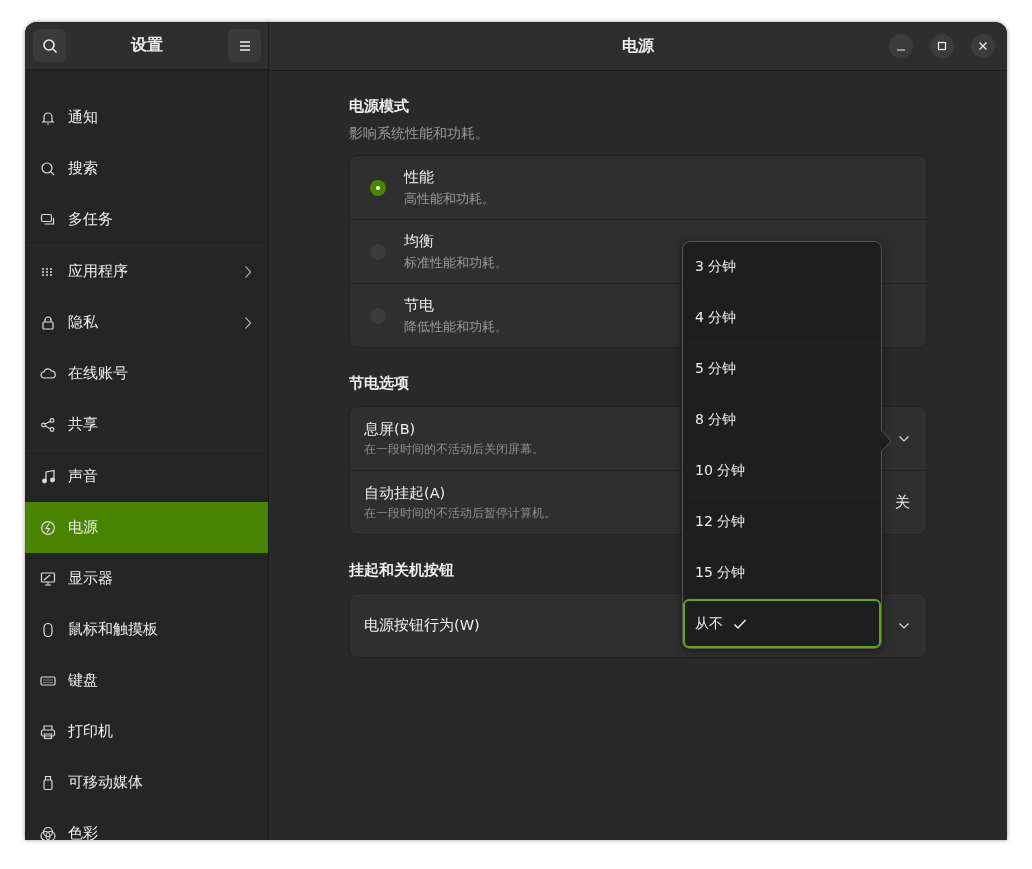 This screenshot has height=869, width=1032. I want to click on music-note-icon, so click(48, 476).